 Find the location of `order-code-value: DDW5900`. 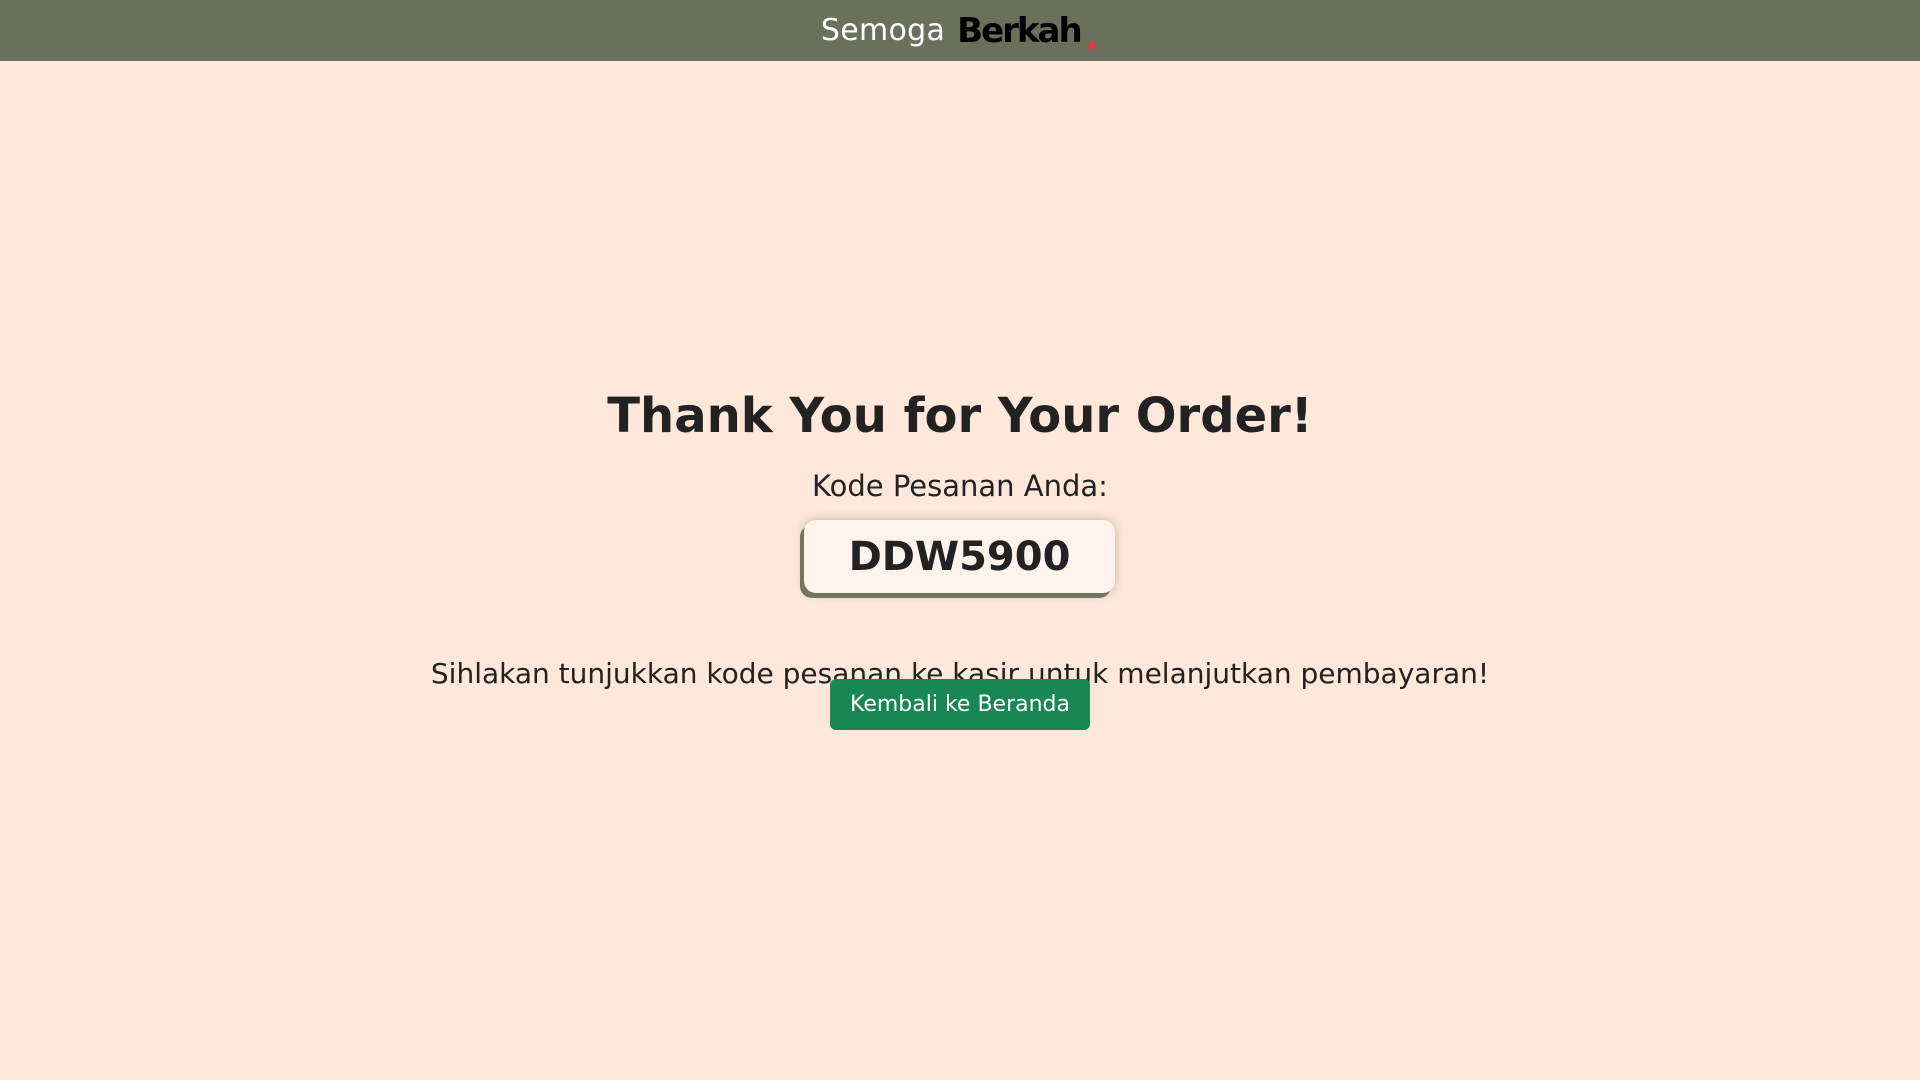

order-code-value: DDW5900 is located at coordinates (959, 556).